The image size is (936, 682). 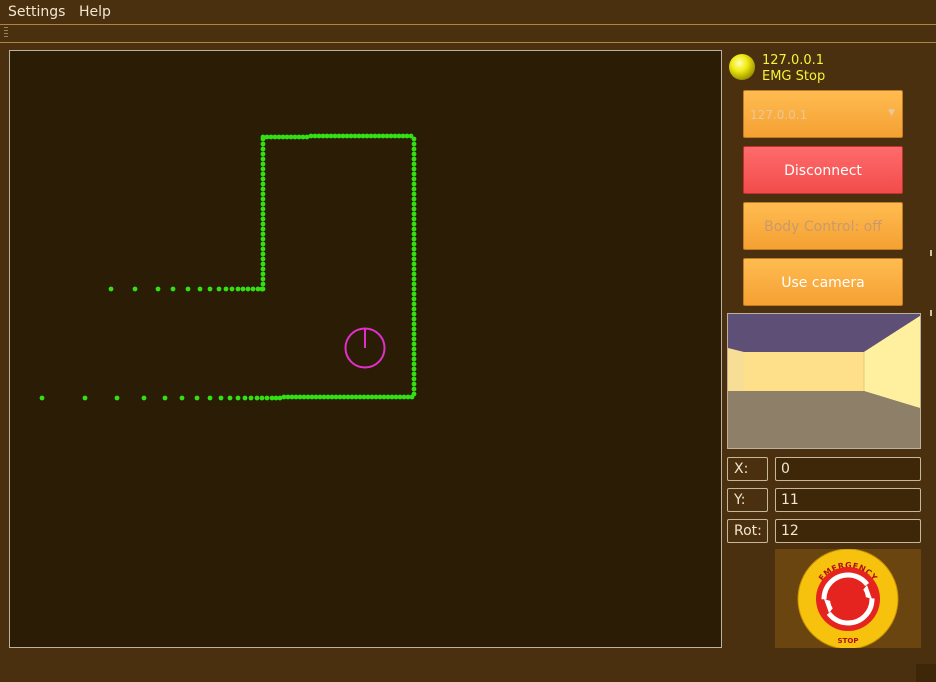 I want to click on use-camera-button: Use camera, so click(x=823, y=282).